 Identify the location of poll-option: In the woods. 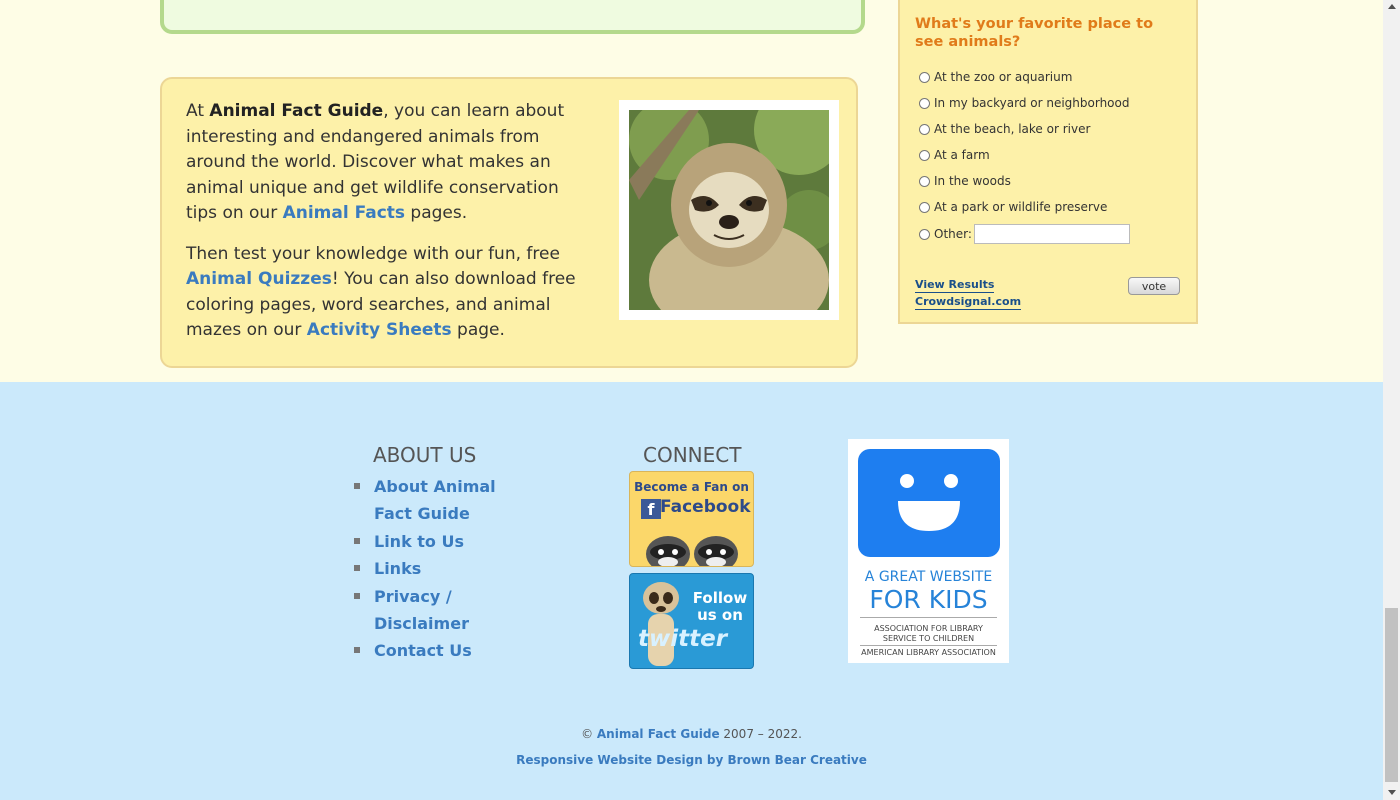
(965, 181).